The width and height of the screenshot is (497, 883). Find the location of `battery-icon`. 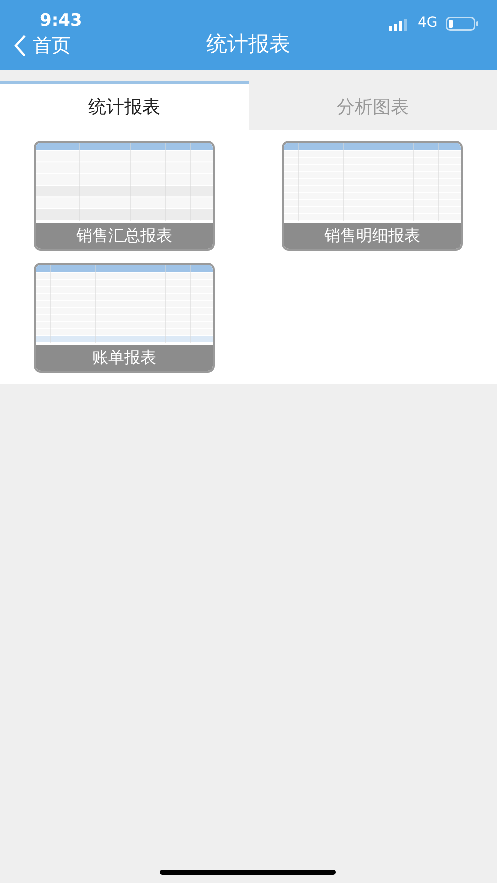

battery-icon is located at coordinates (462, 24).